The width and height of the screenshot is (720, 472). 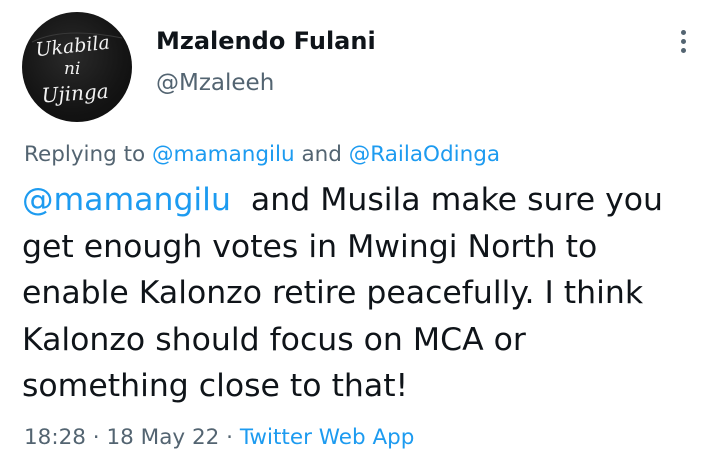 I want to click on tweet-mention: @mamangilu, so click(x=126, y=200).